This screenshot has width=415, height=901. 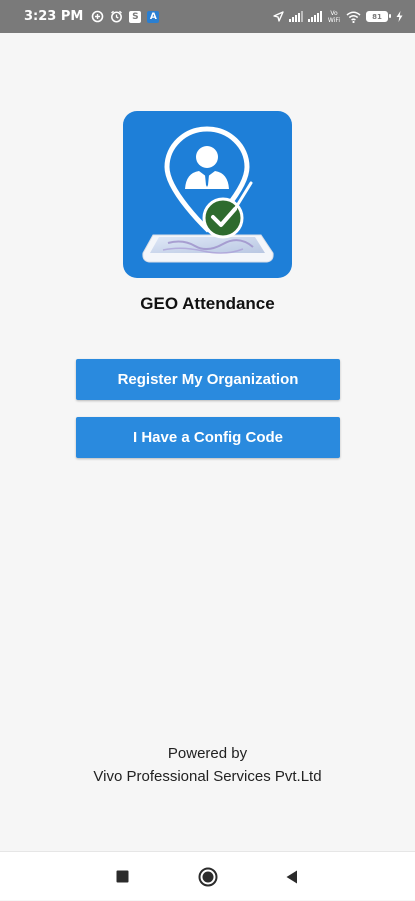 I want to click on status-left-icons: S A, so click(x=125, y=16).